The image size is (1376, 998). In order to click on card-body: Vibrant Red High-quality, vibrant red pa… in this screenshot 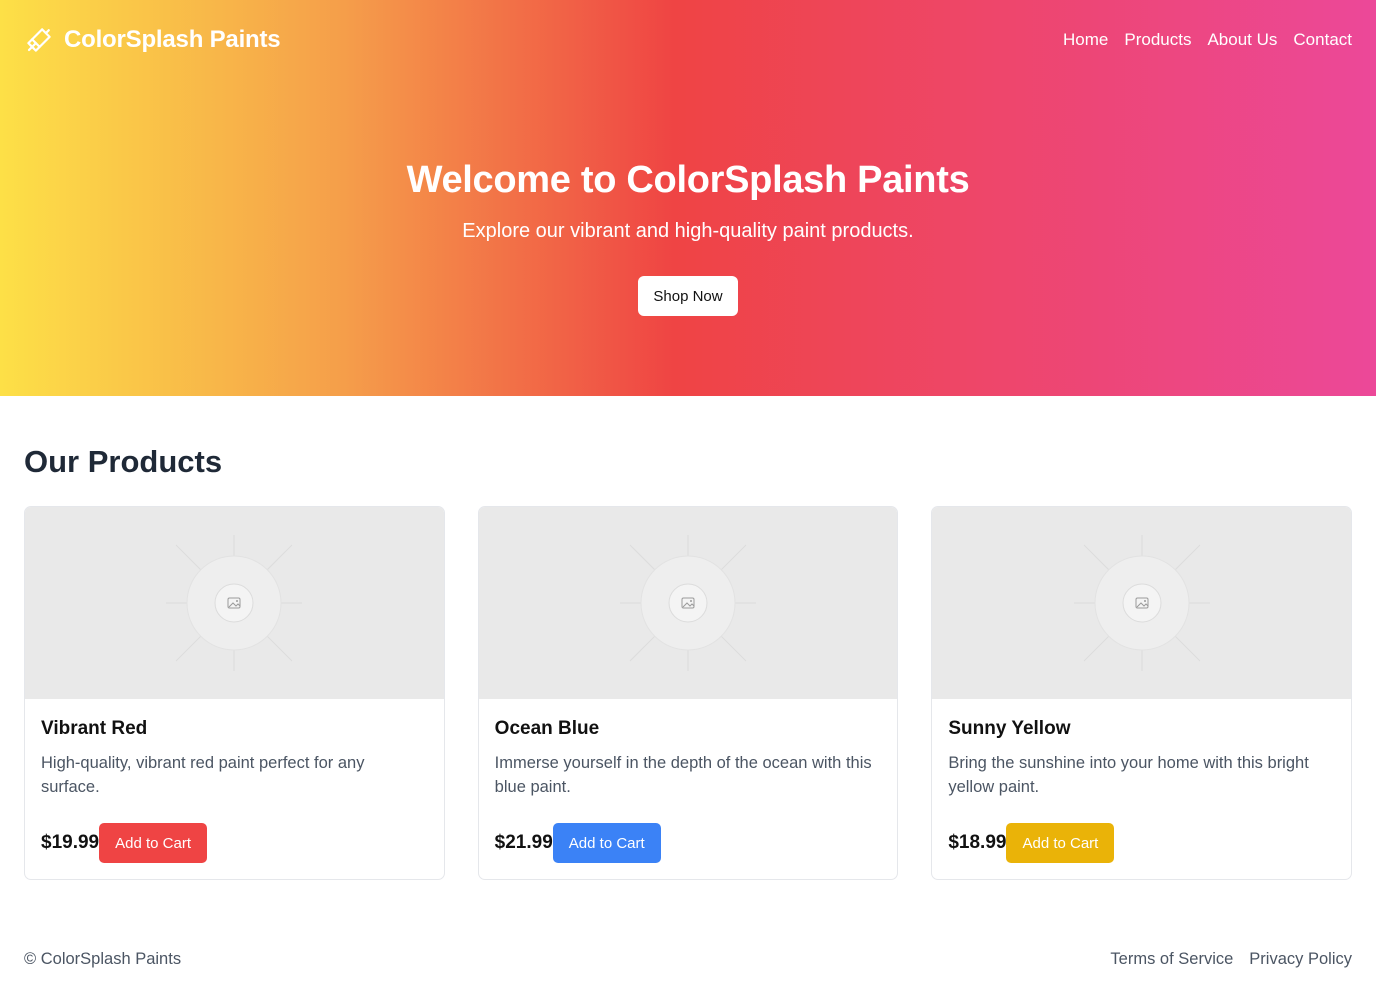, I will do `click(234, 781)`.